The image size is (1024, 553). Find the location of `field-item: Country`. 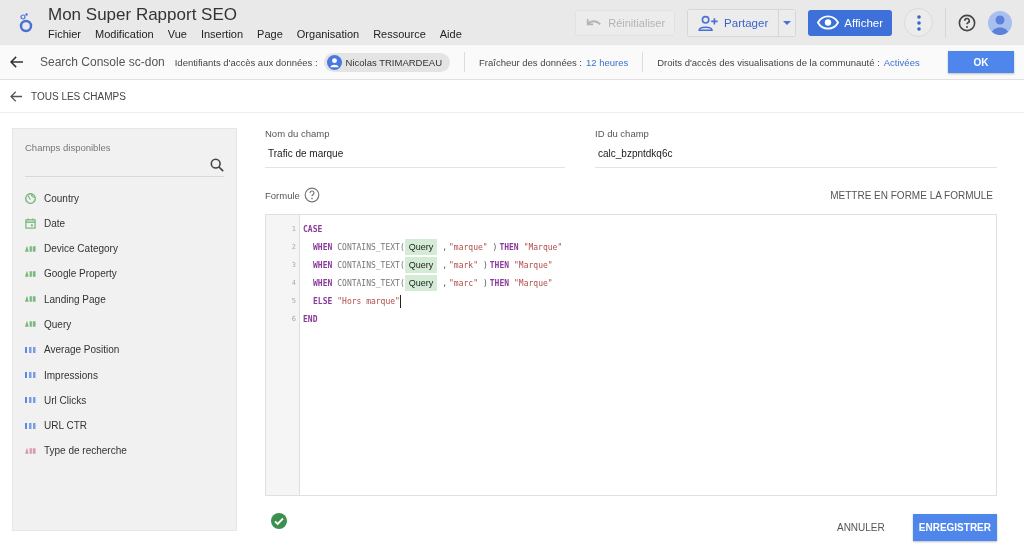

field-item: Country is located at coordinates (124, 198).